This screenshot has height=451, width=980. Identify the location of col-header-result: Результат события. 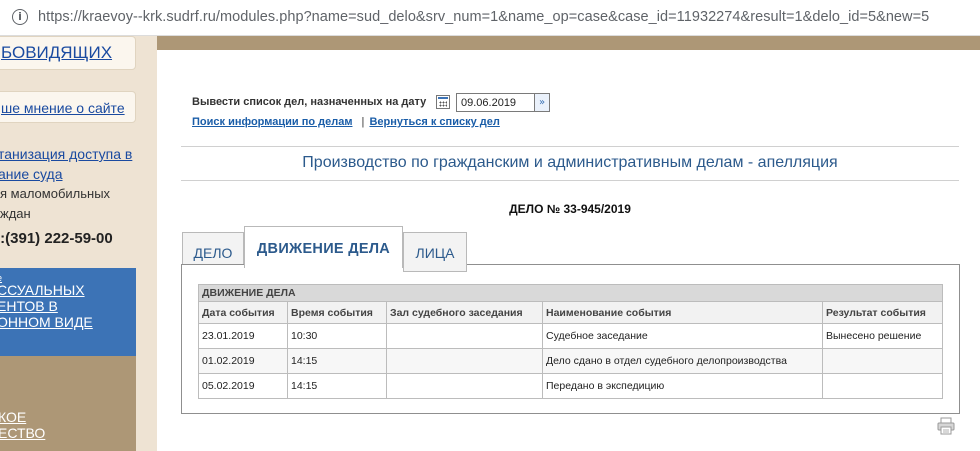
(882, 312).